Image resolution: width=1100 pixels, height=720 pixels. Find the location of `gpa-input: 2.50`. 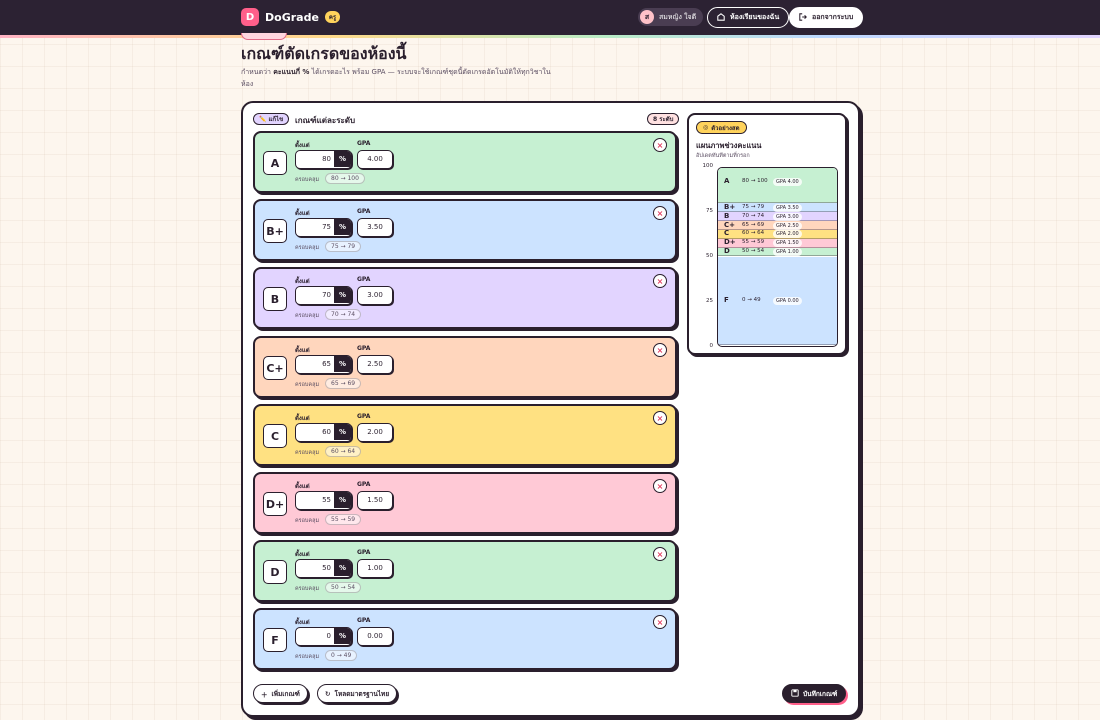

gpa-input: 2.50 is located at coordinates (375, 364).